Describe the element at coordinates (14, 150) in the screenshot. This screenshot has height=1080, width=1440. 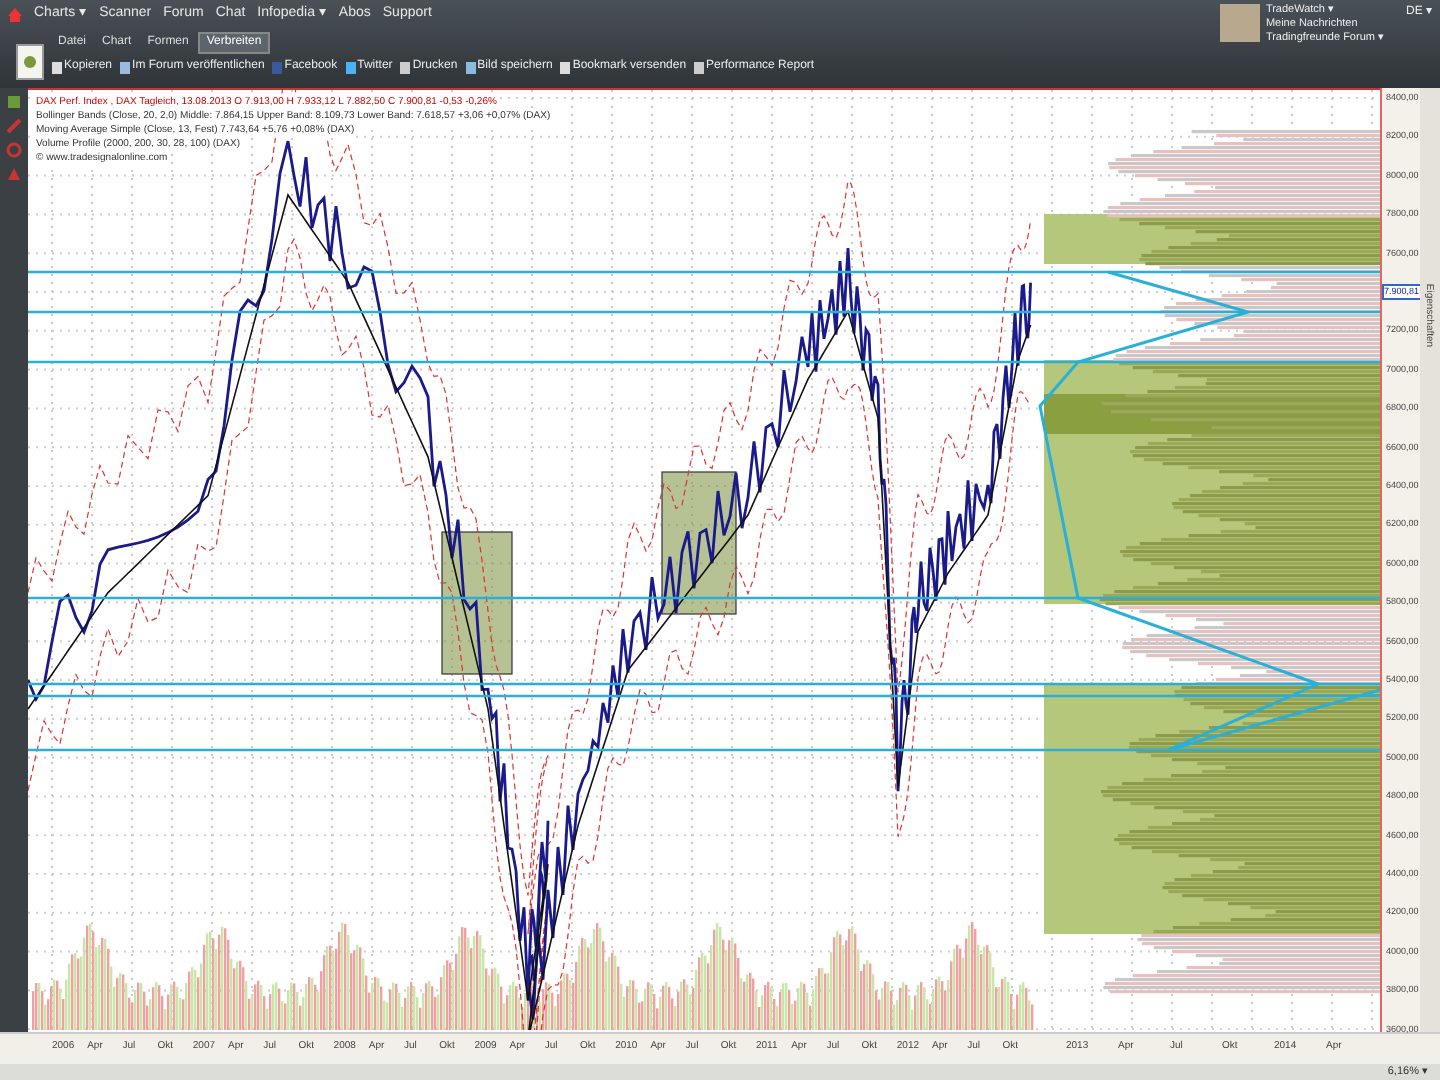
I see `circle-icon` at that location.